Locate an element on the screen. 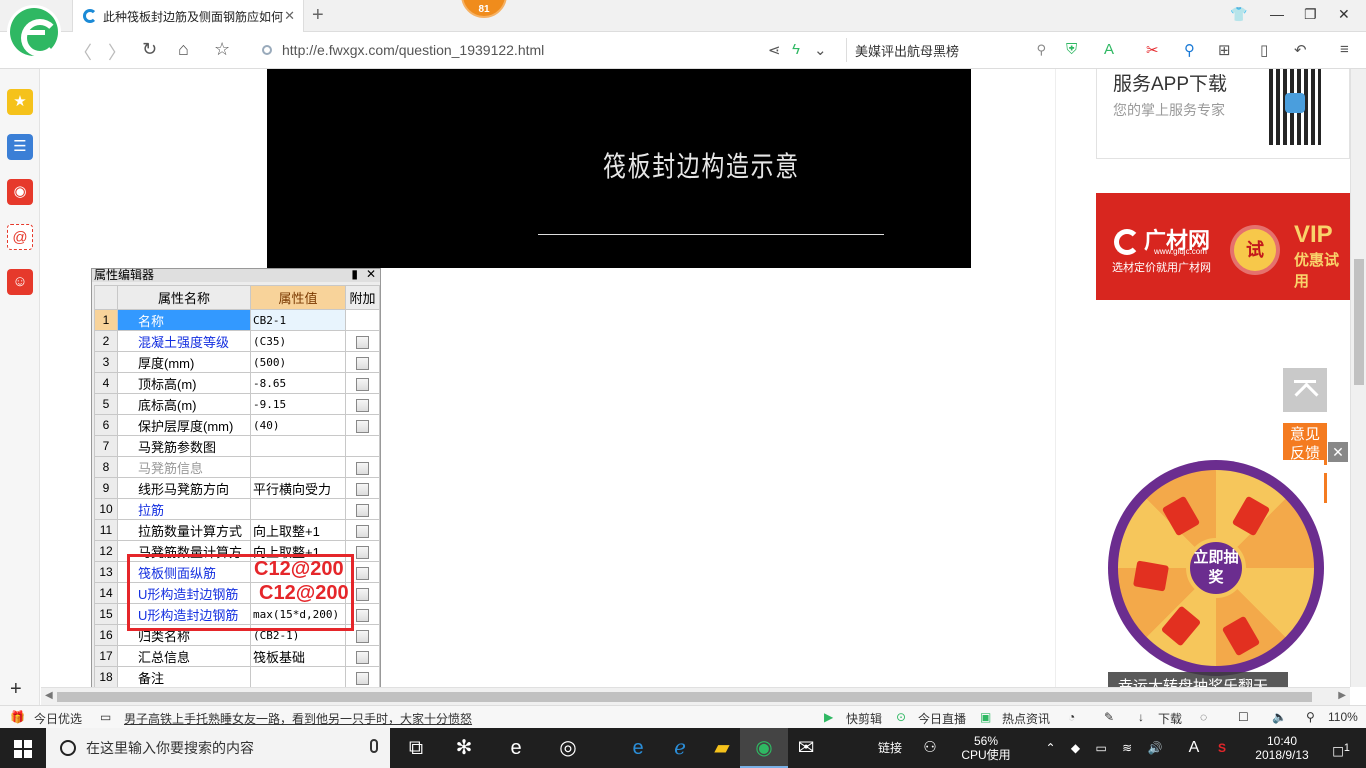 This screenshot has height=768, width=1366. property-value: -9.15 is located at coordinates (298, 404).